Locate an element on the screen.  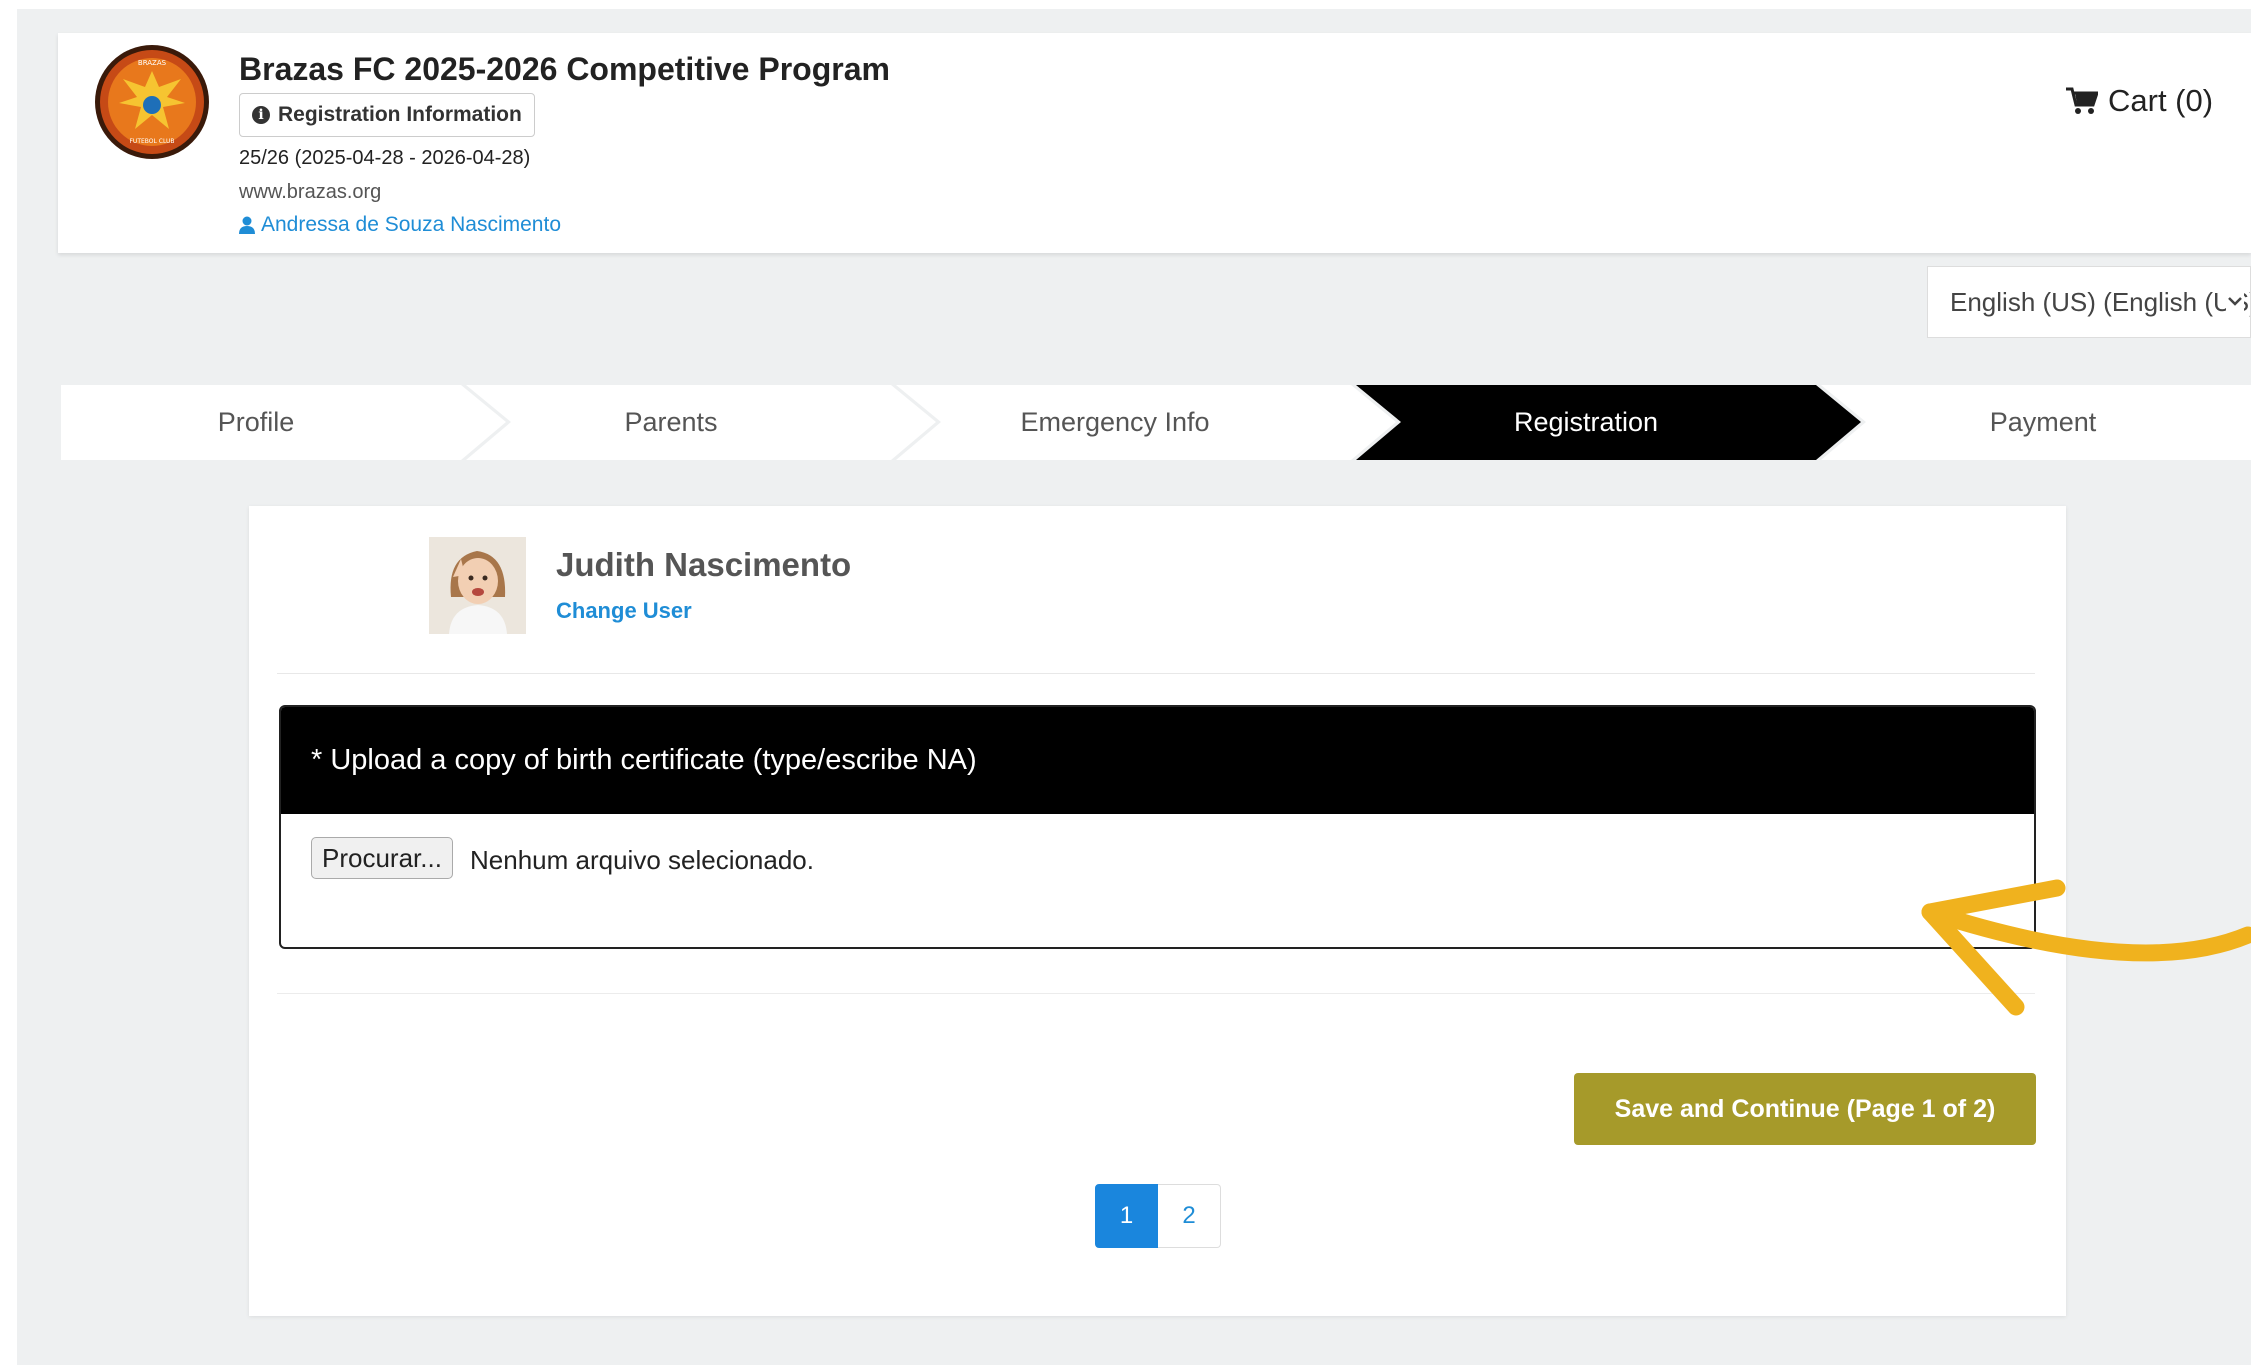
page-link-1: 1 is located at coordinates (1126, 1216).